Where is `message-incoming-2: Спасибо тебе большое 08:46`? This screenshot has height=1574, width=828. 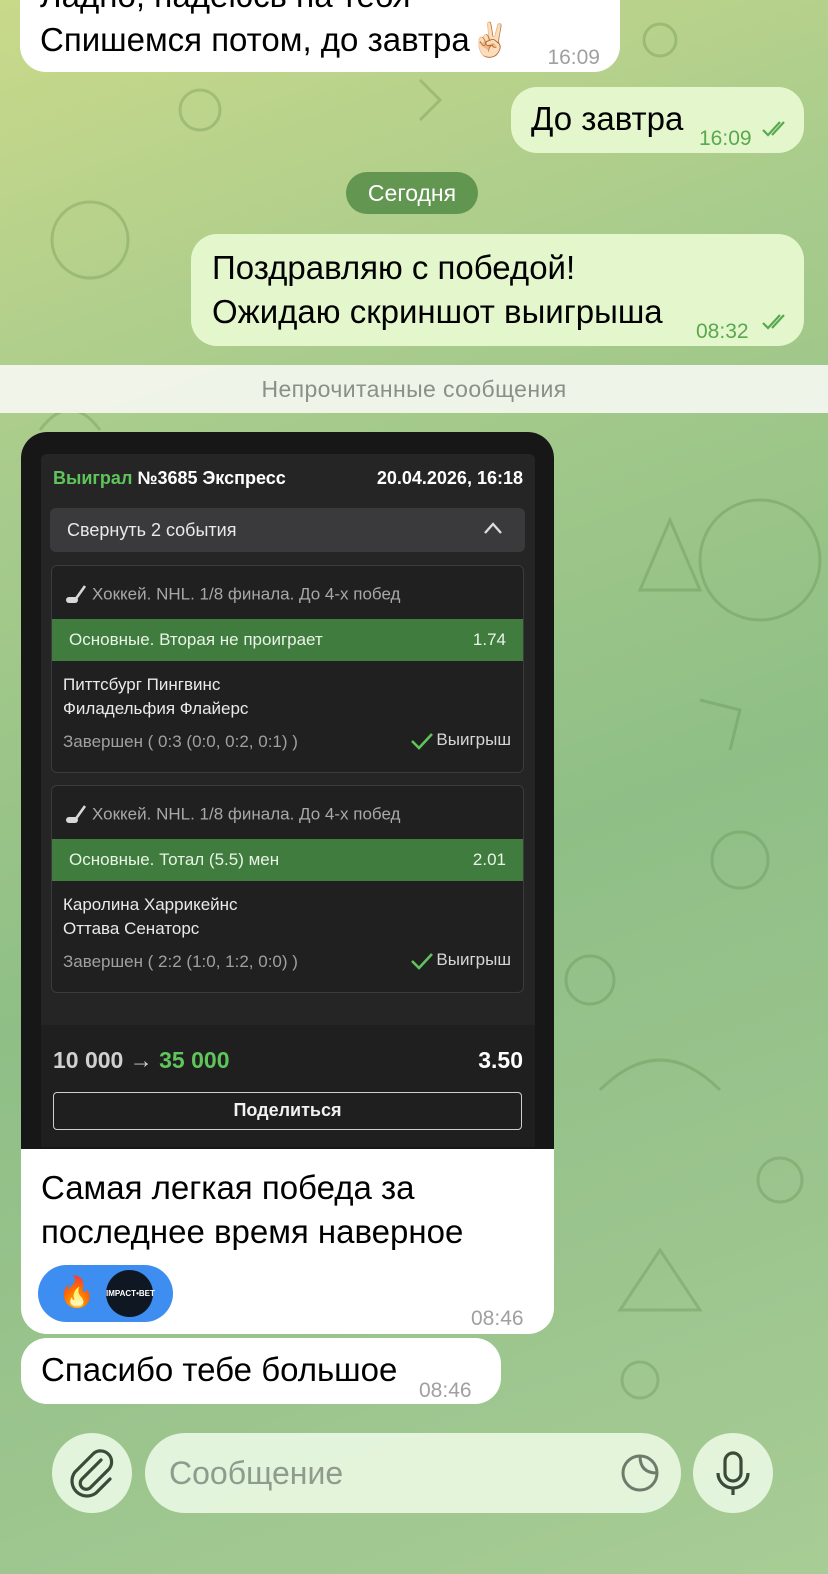 message-incoming-2: Спасибо тебе большое 08:46 is located at coordinates (261, 1371).